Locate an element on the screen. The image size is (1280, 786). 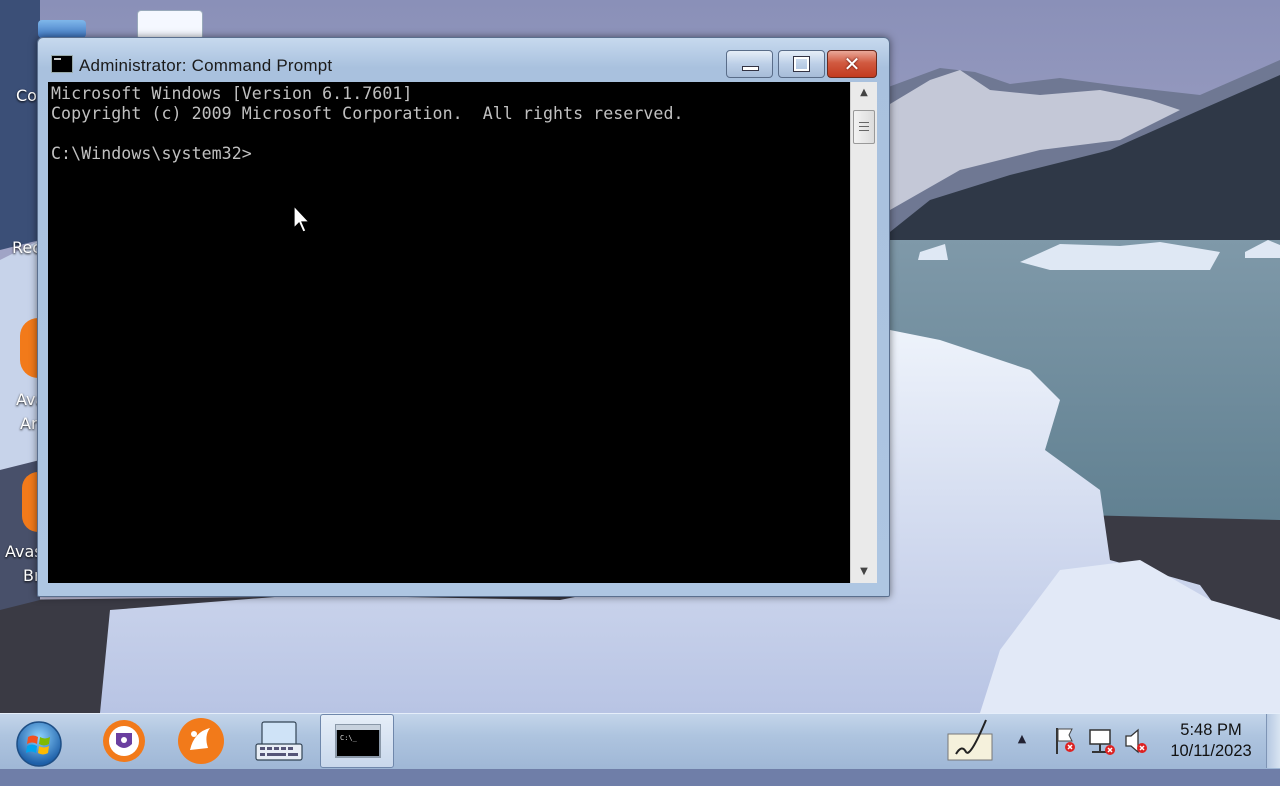
taskbar-clock: 5:48 PM 10/11/2023 is located at coordinates (1211, 741).